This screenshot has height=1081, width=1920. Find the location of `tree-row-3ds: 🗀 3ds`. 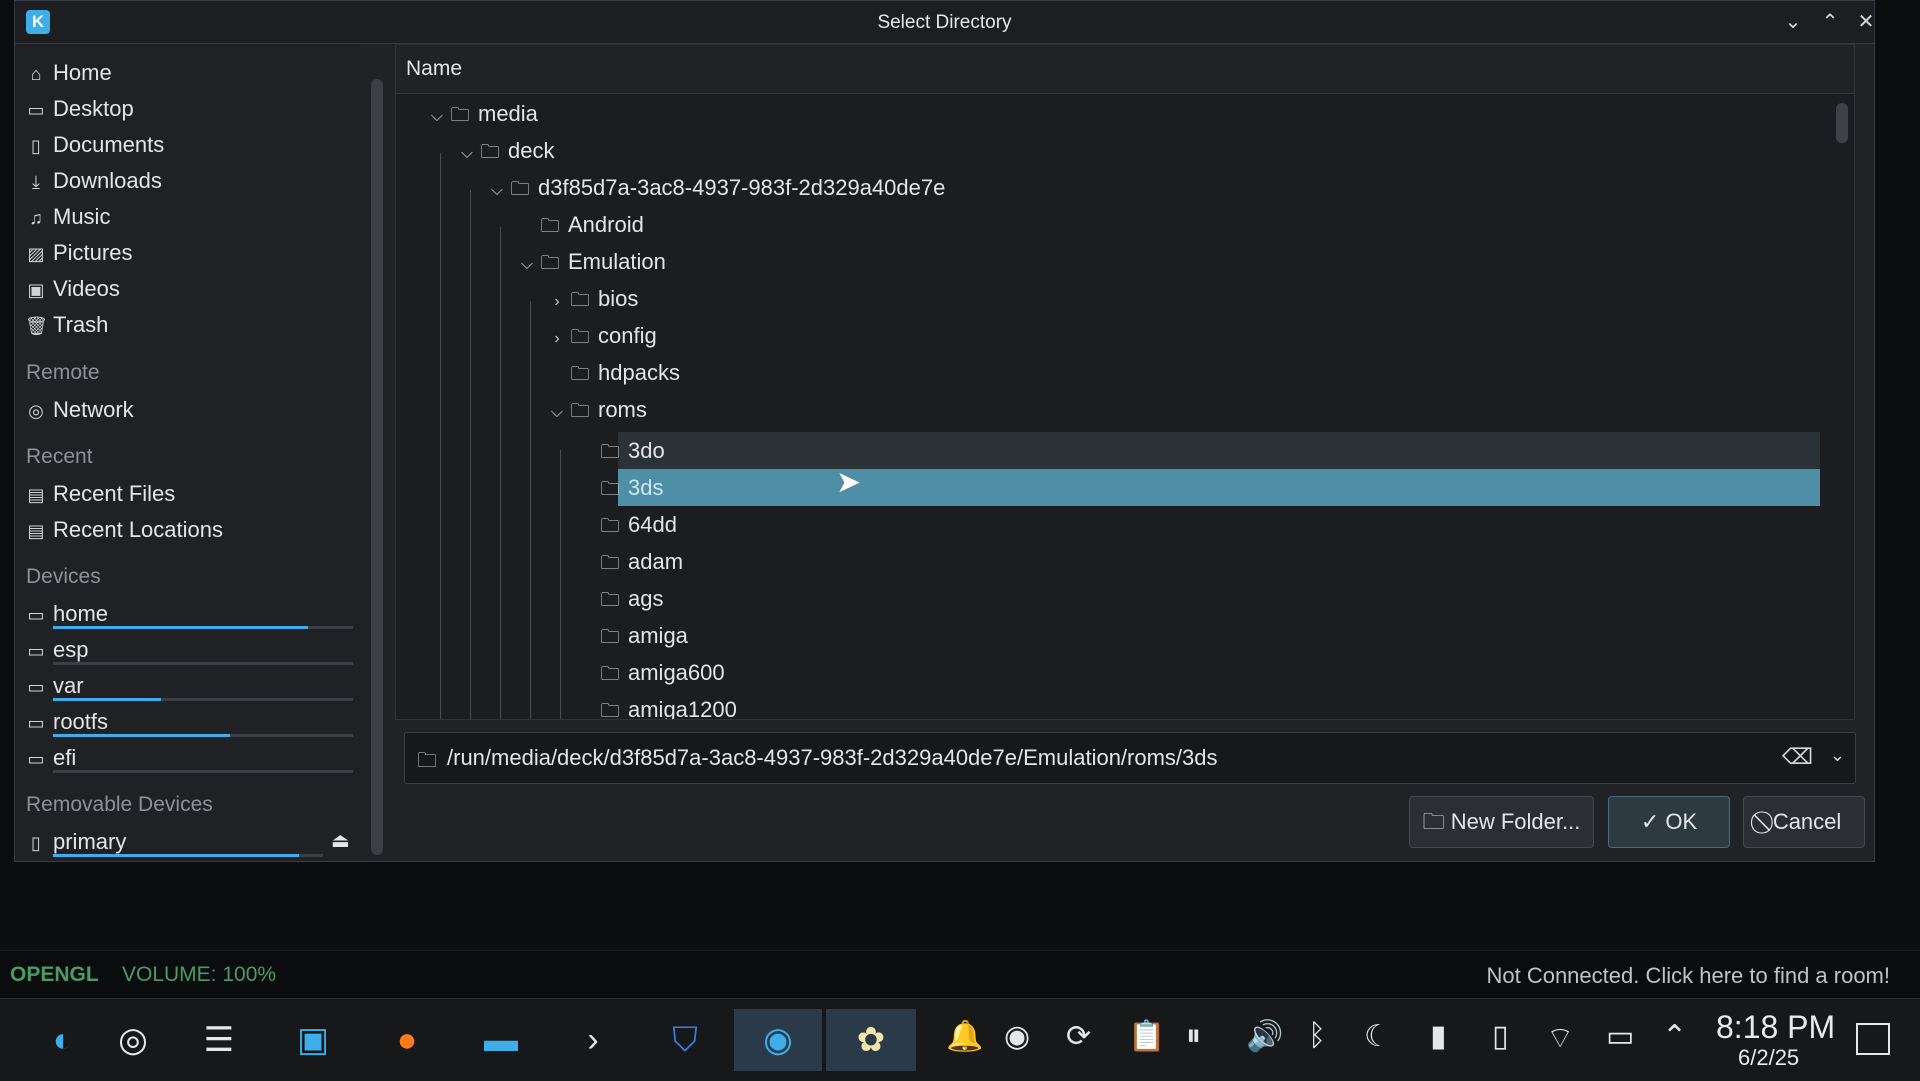

tree-row-3ds: 🗀 3ds is located at coordinates (619, 487).